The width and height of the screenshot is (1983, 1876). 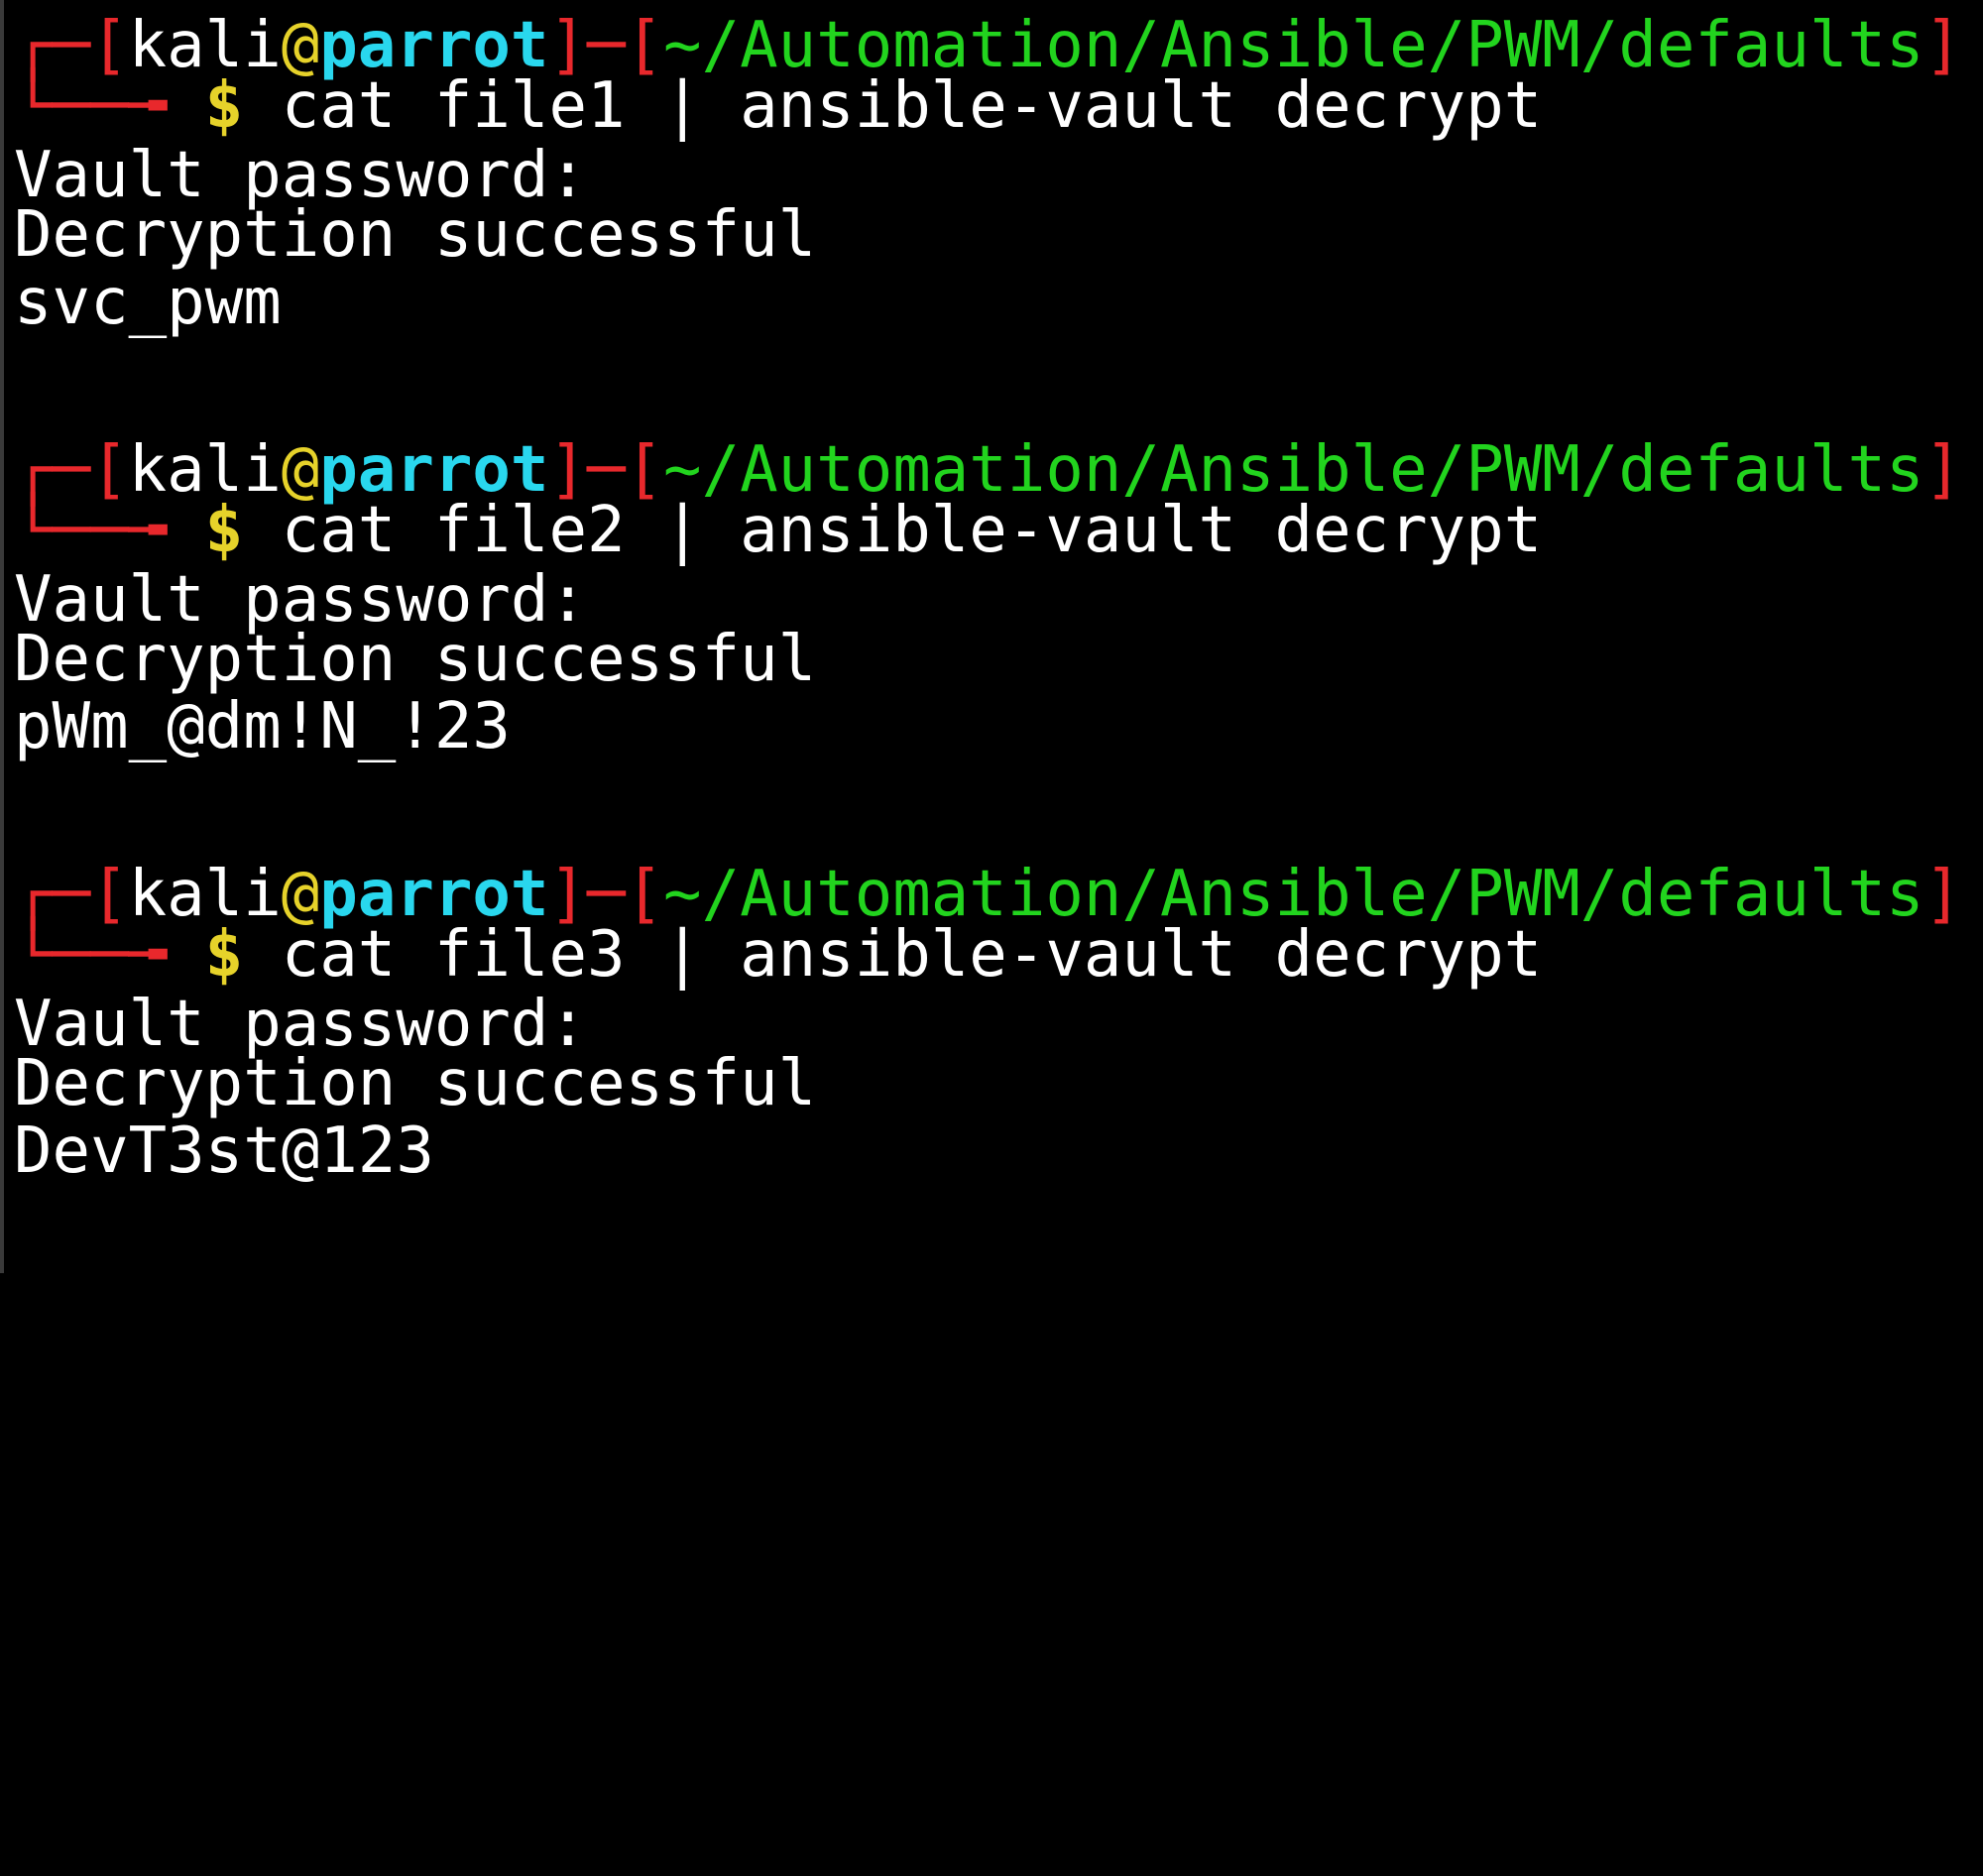 I want to click on output-line: pWm_@dm!N_!23, so click(x=263, y=726).